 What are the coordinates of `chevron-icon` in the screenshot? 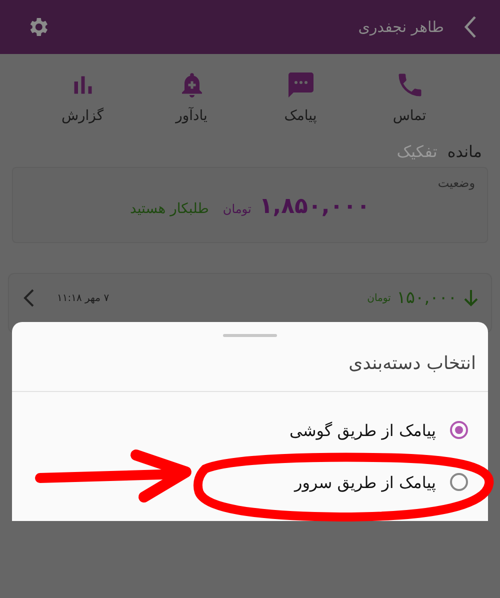 It's located at (29, 298).